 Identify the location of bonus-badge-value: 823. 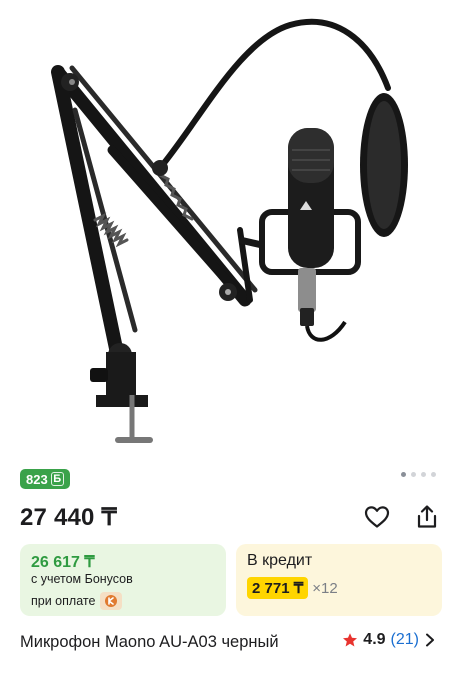
(37, 479).